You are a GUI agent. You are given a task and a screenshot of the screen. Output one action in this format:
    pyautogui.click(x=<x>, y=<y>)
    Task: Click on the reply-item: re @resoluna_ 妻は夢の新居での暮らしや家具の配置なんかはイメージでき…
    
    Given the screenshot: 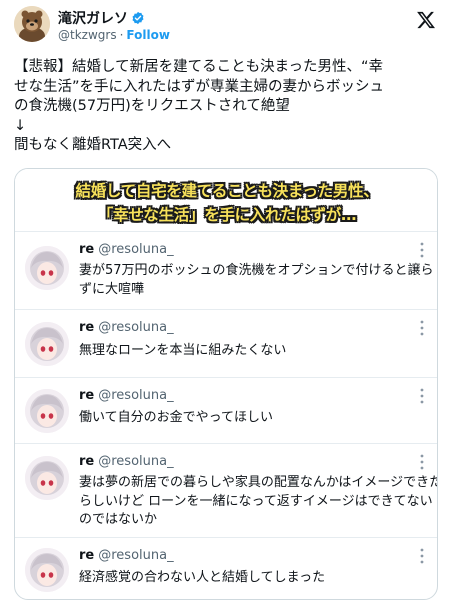 What is the action you would take?
    pyautogui.click(x=226, y=490)
    